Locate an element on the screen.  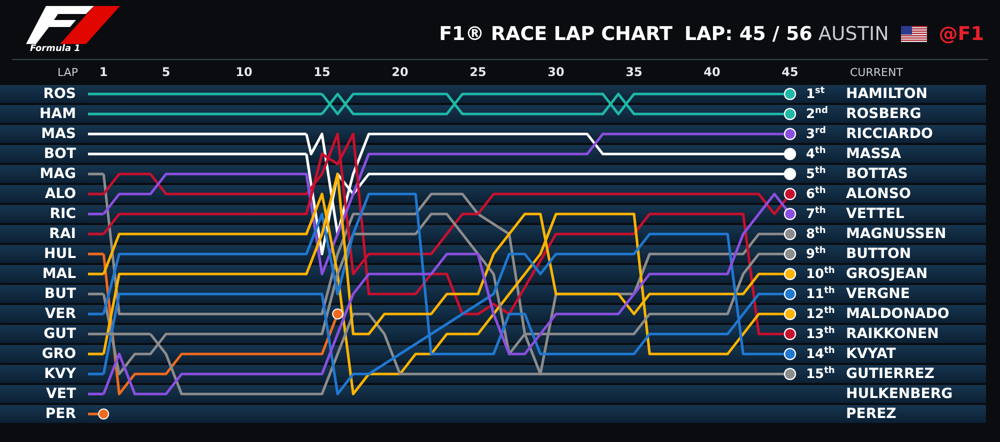
driver-name: GUTIERREZ is located at coordinates (891, 374).